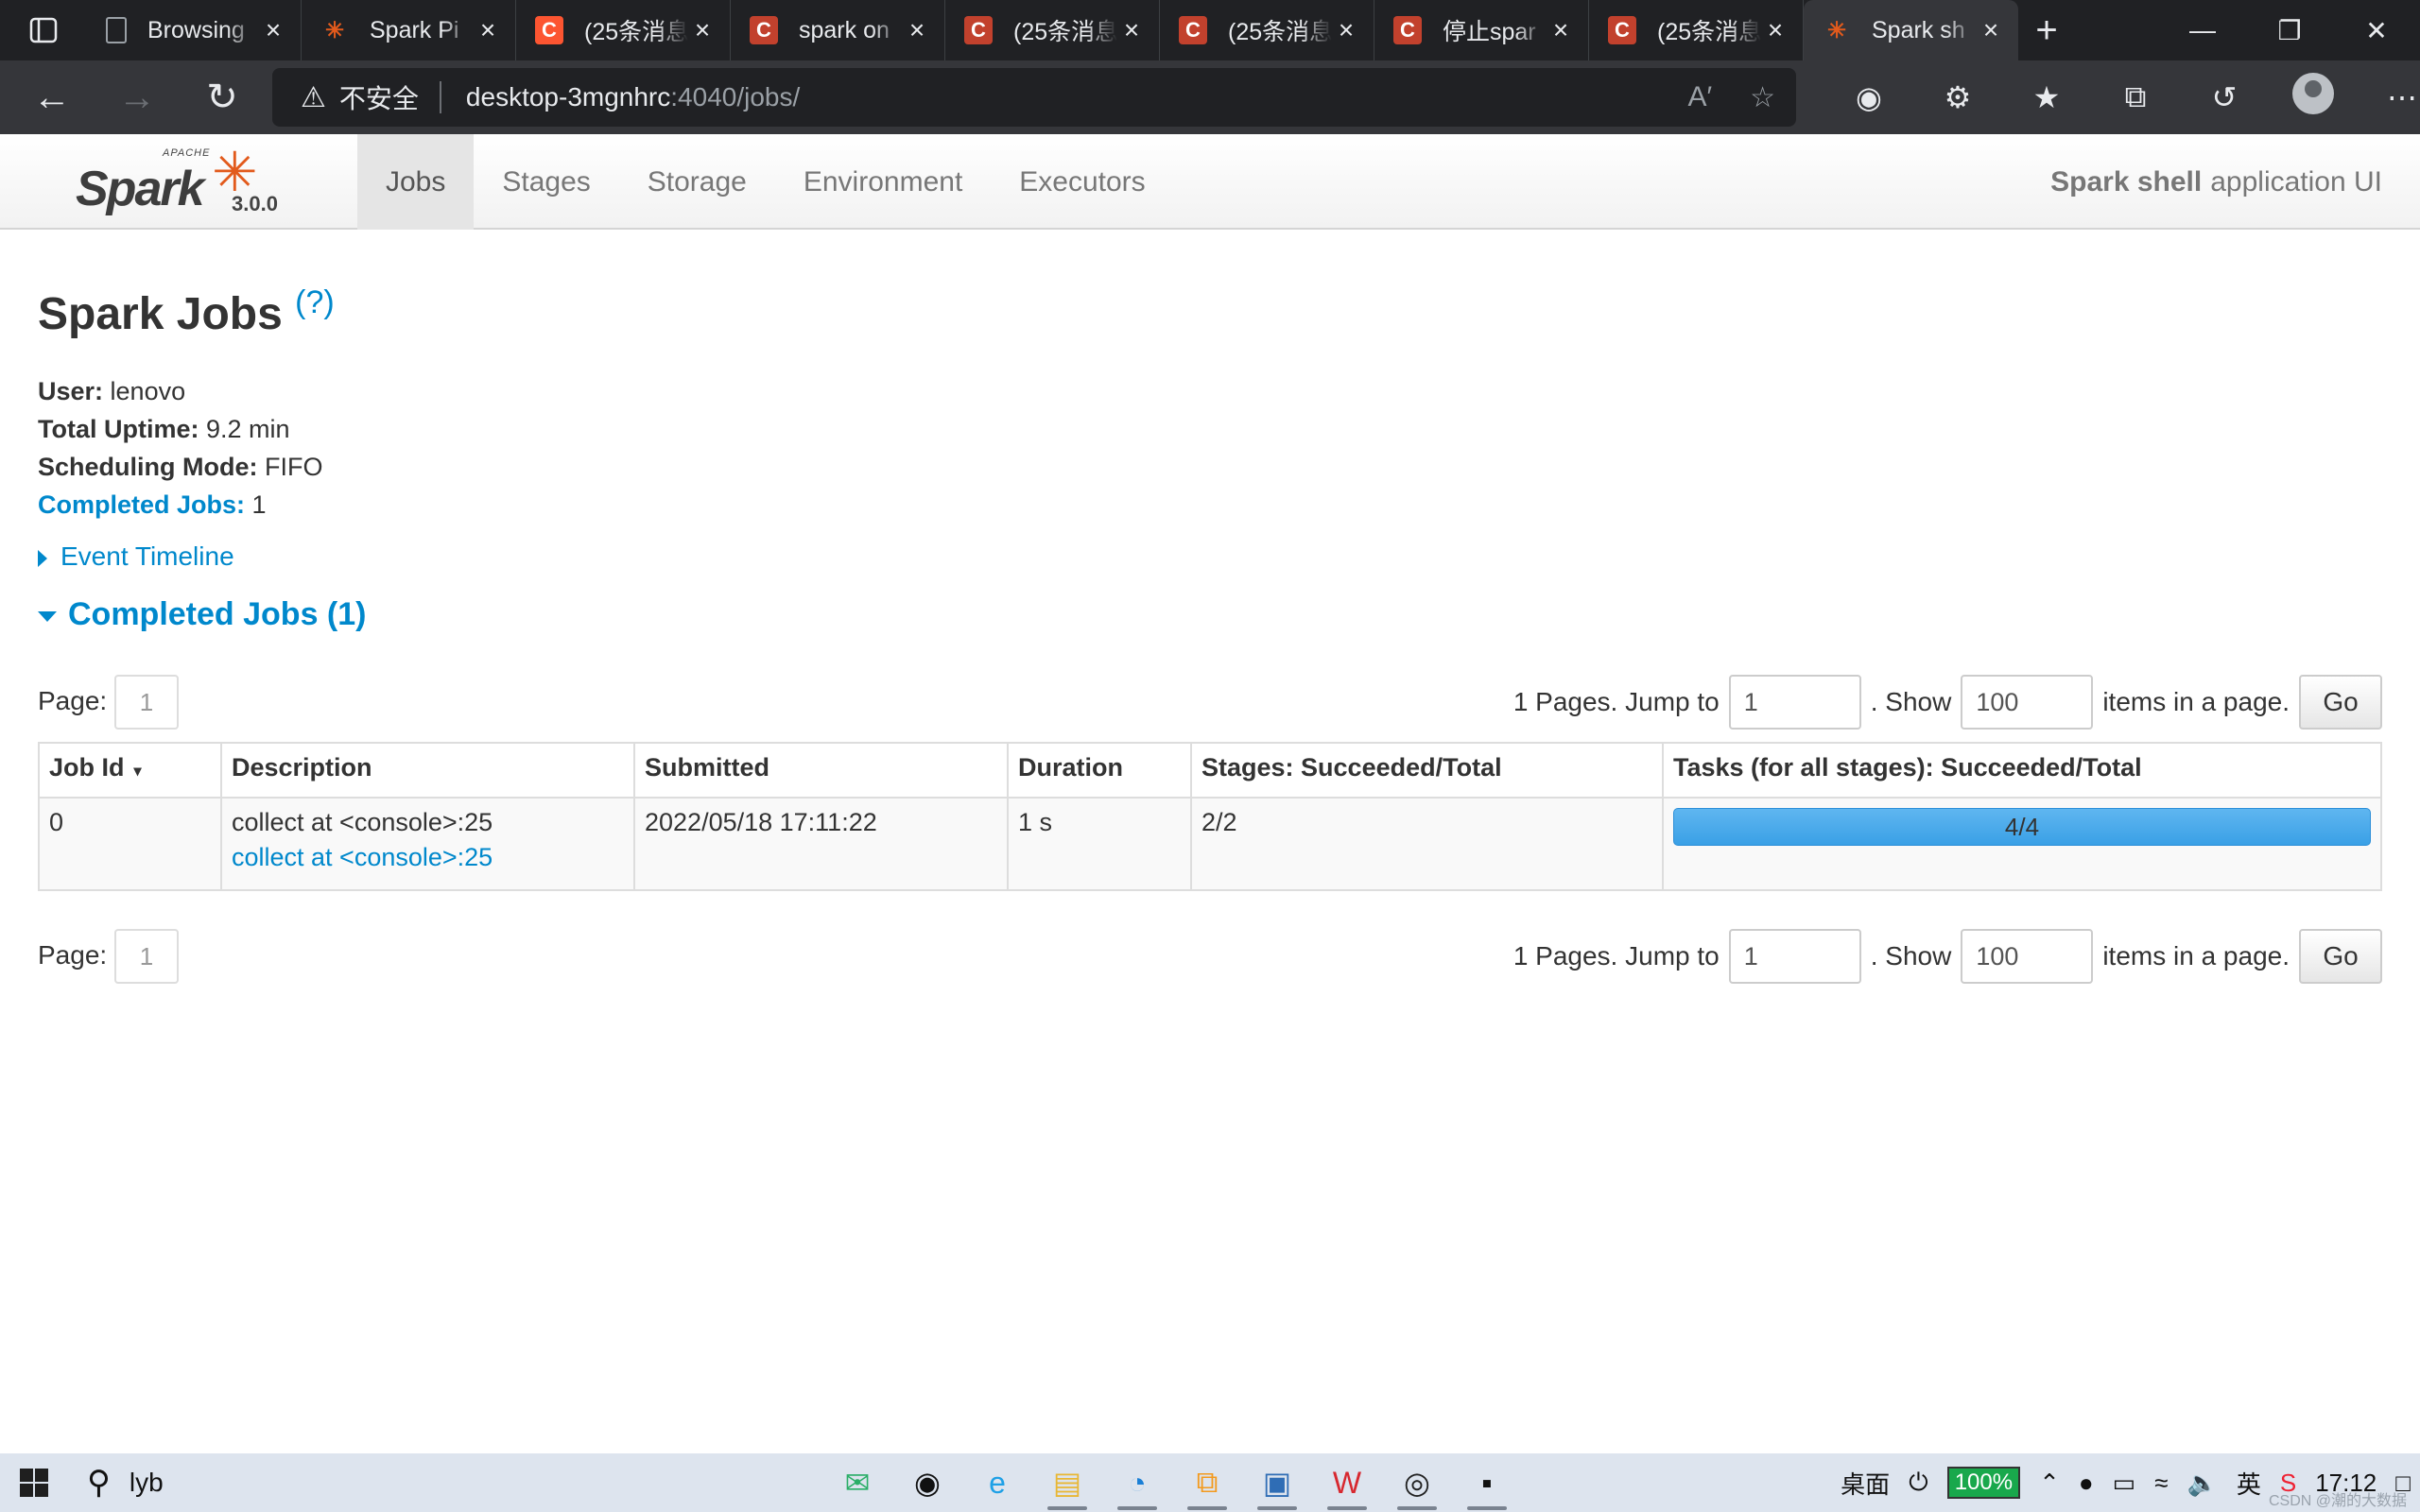 The image size is (2420, 1512). What do you see at coordinates (1427, 770) in the screenshot?
I see `col-stages: Stages: Succeeded/Total` at bounding box center [1427, 770].